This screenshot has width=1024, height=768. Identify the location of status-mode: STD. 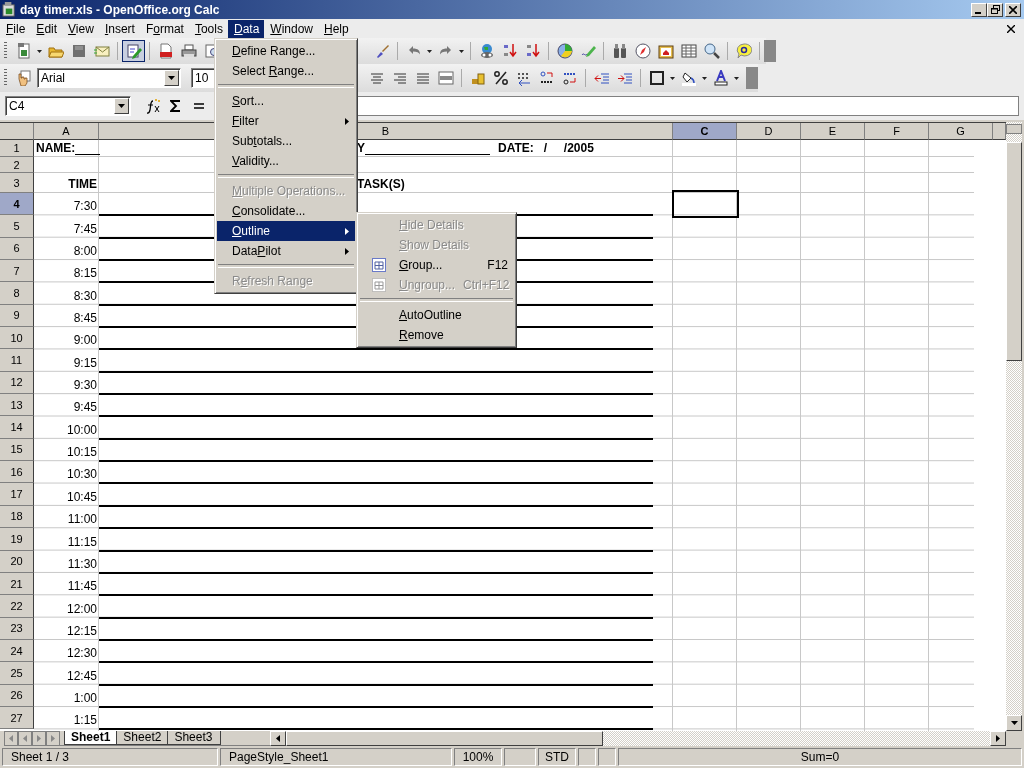
(557, 757).